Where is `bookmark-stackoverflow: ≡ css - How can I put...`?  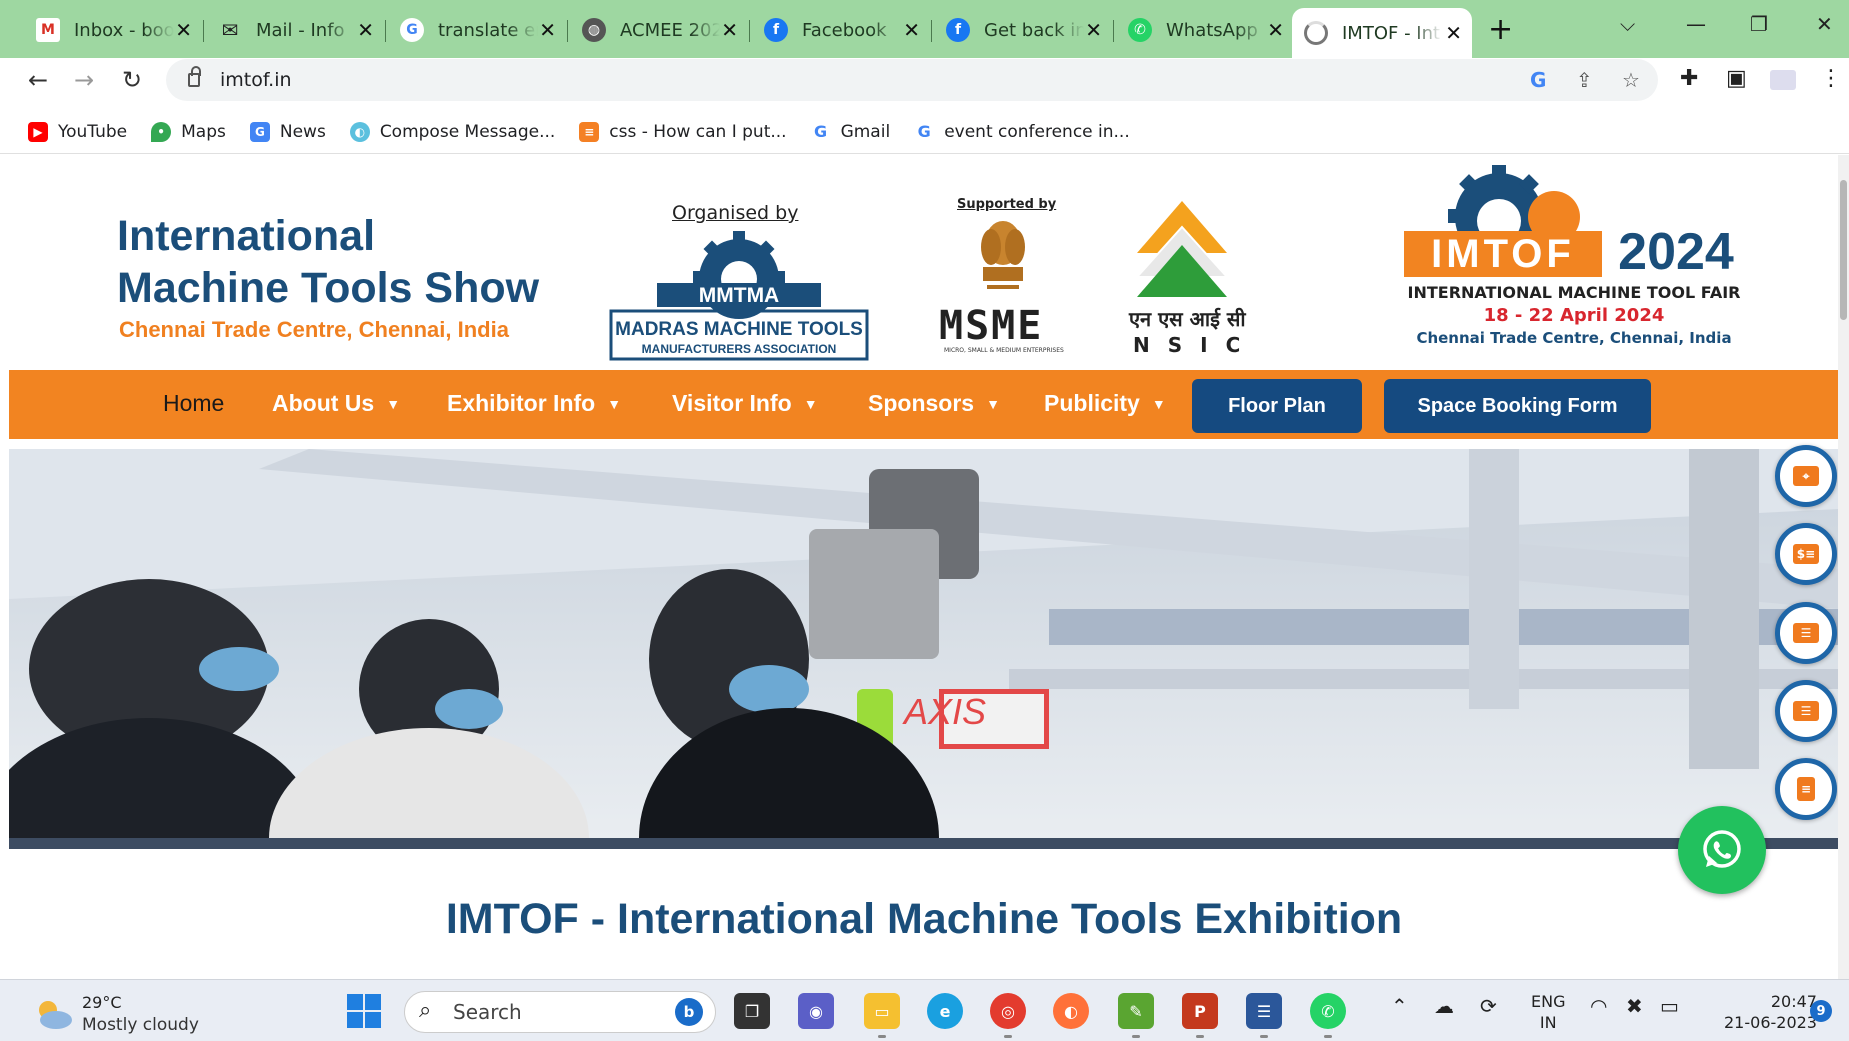 bookmark-stackoverflow: ≡ css - How can I put... is located at coordinates (683, 131).